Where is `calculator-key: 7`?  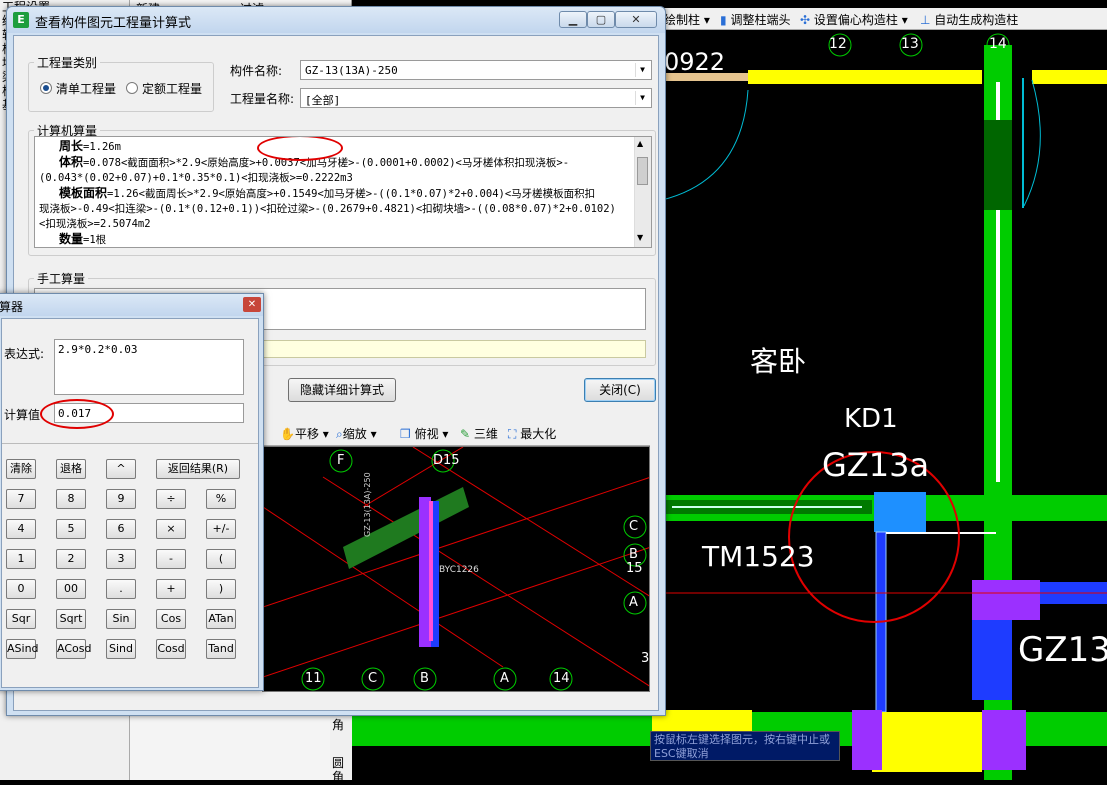 calculator-key: 7 is located at coordinates (21, 499).